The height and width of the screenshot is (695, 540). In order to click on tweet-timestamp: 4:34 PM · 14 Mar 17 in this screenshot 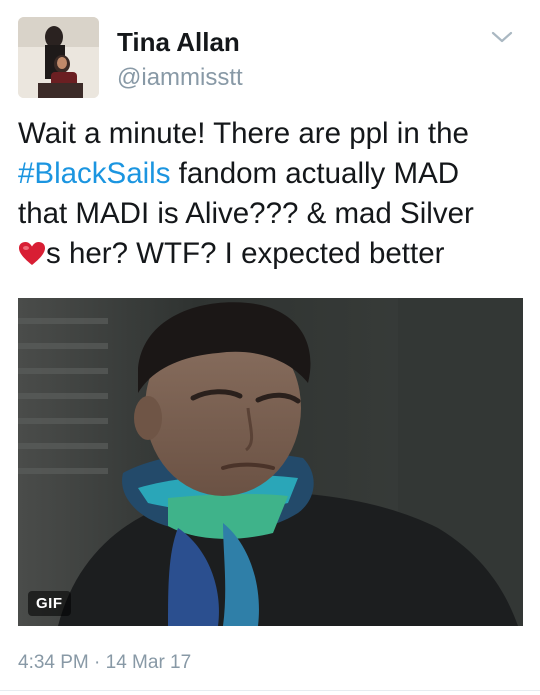, I will do `click(104, 663)`.